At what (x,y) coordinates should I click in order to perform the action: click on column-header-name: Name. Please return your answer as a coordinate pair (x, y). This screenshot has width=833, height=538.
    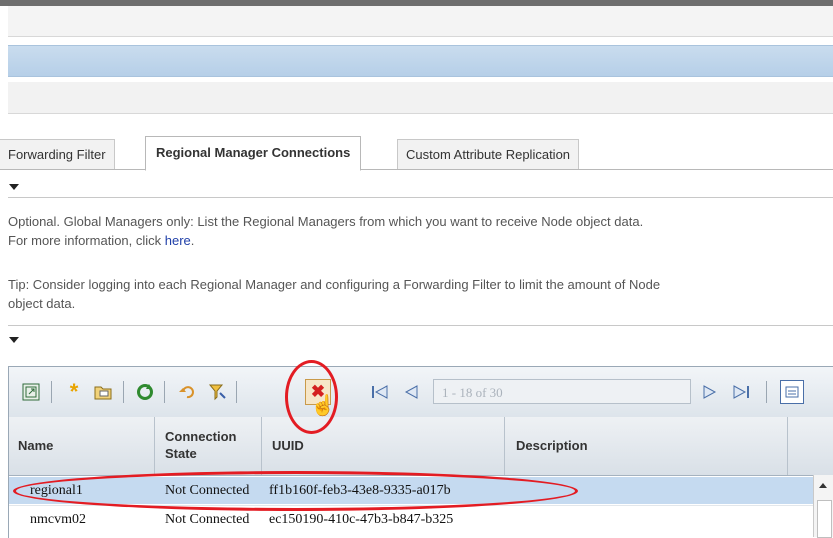
    Looking at the image, I should click on (82, 446).